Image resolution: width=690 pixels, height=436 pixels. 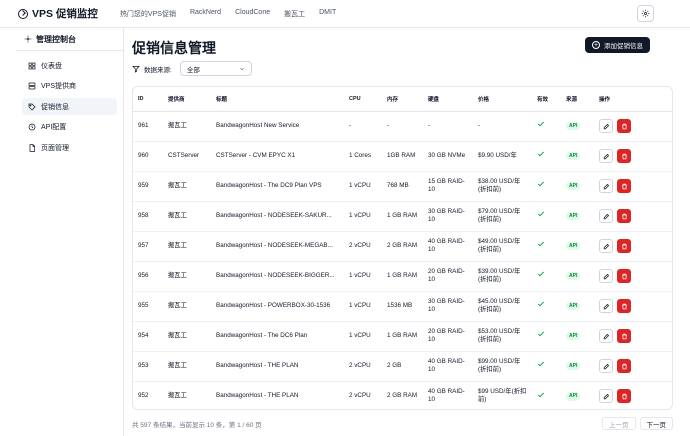 I want to click on pencil-icon, so click(x=606, y=306).